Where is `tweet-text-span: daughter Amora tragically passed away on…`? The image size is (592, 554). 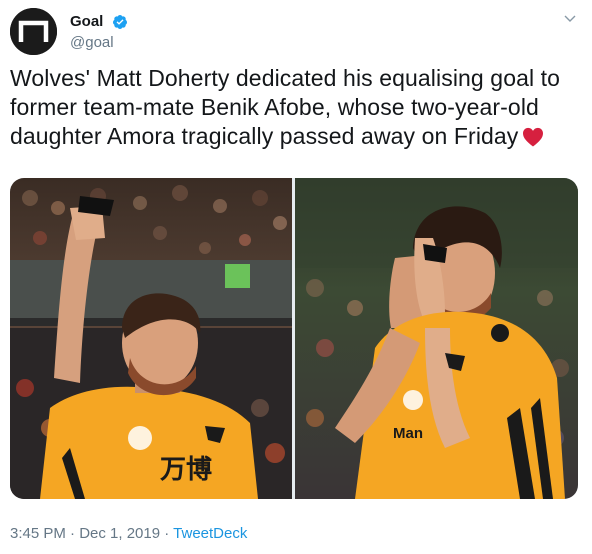
tweet-text-span: daughter Amora tragically passed away on… is located at coordinates (264, 136).